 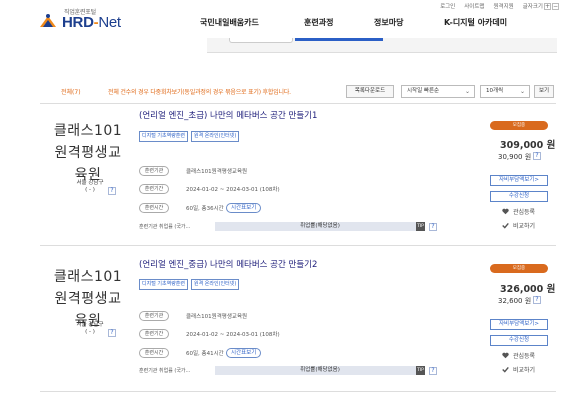 I want to click on font-down-button: −, so click(x=555, y=6).